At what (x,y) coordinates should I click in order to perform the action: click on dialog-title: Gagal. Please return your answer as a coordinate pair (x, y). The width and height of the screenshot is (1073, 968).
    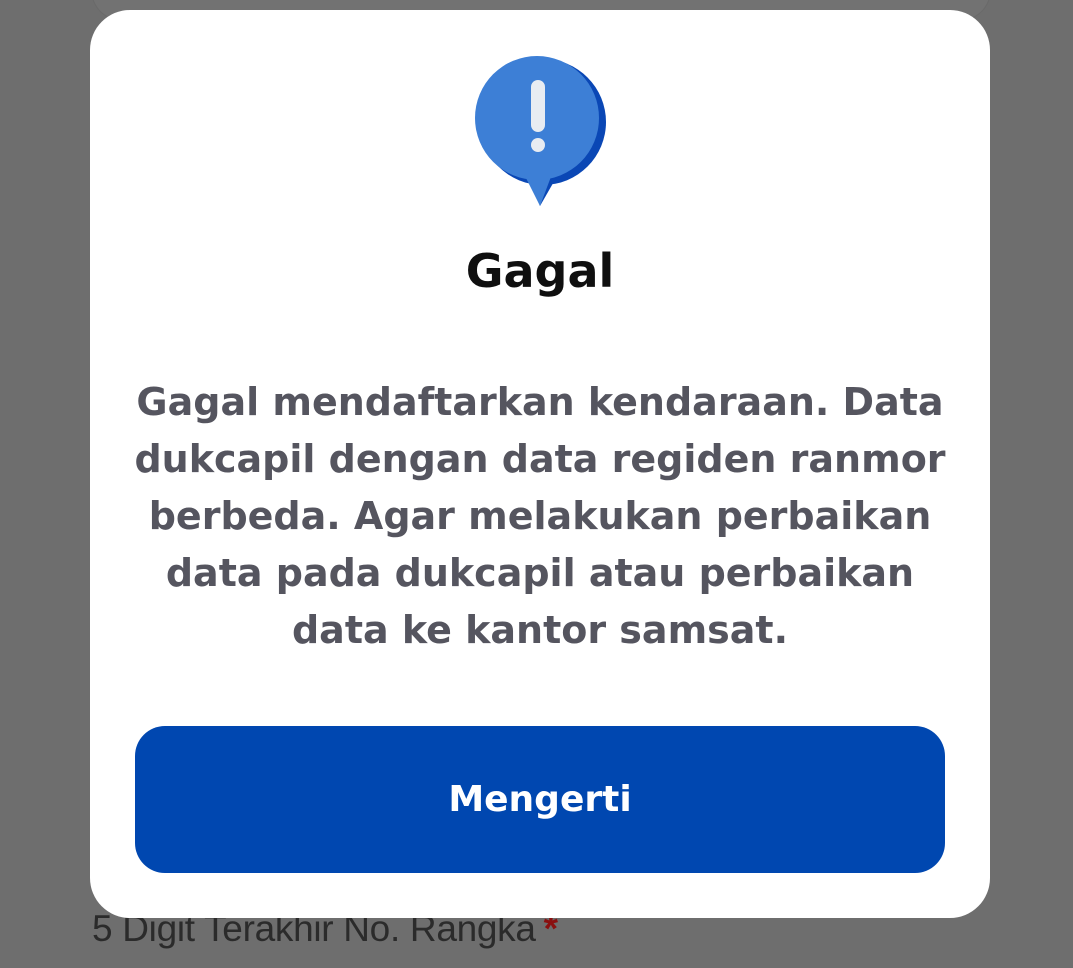
    Looking at the image, I should click on (540, 271).